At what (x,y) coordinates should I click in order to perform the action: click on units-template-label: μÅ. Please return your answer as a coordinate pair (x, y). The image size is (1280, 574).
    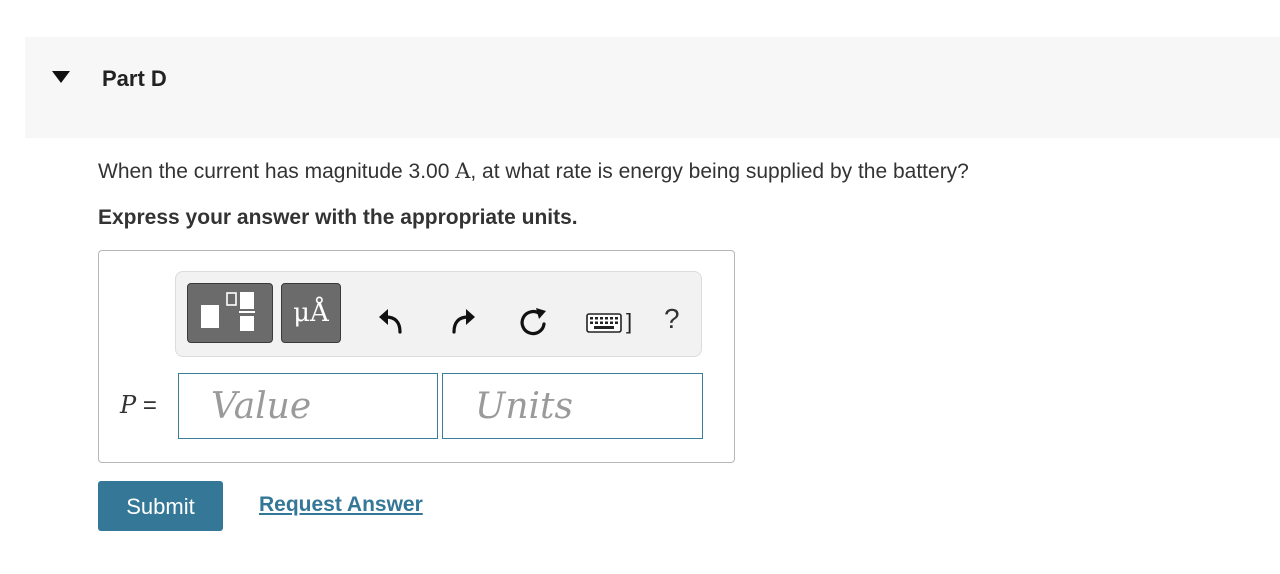
    Looking at the image, I should click on (311, 313).